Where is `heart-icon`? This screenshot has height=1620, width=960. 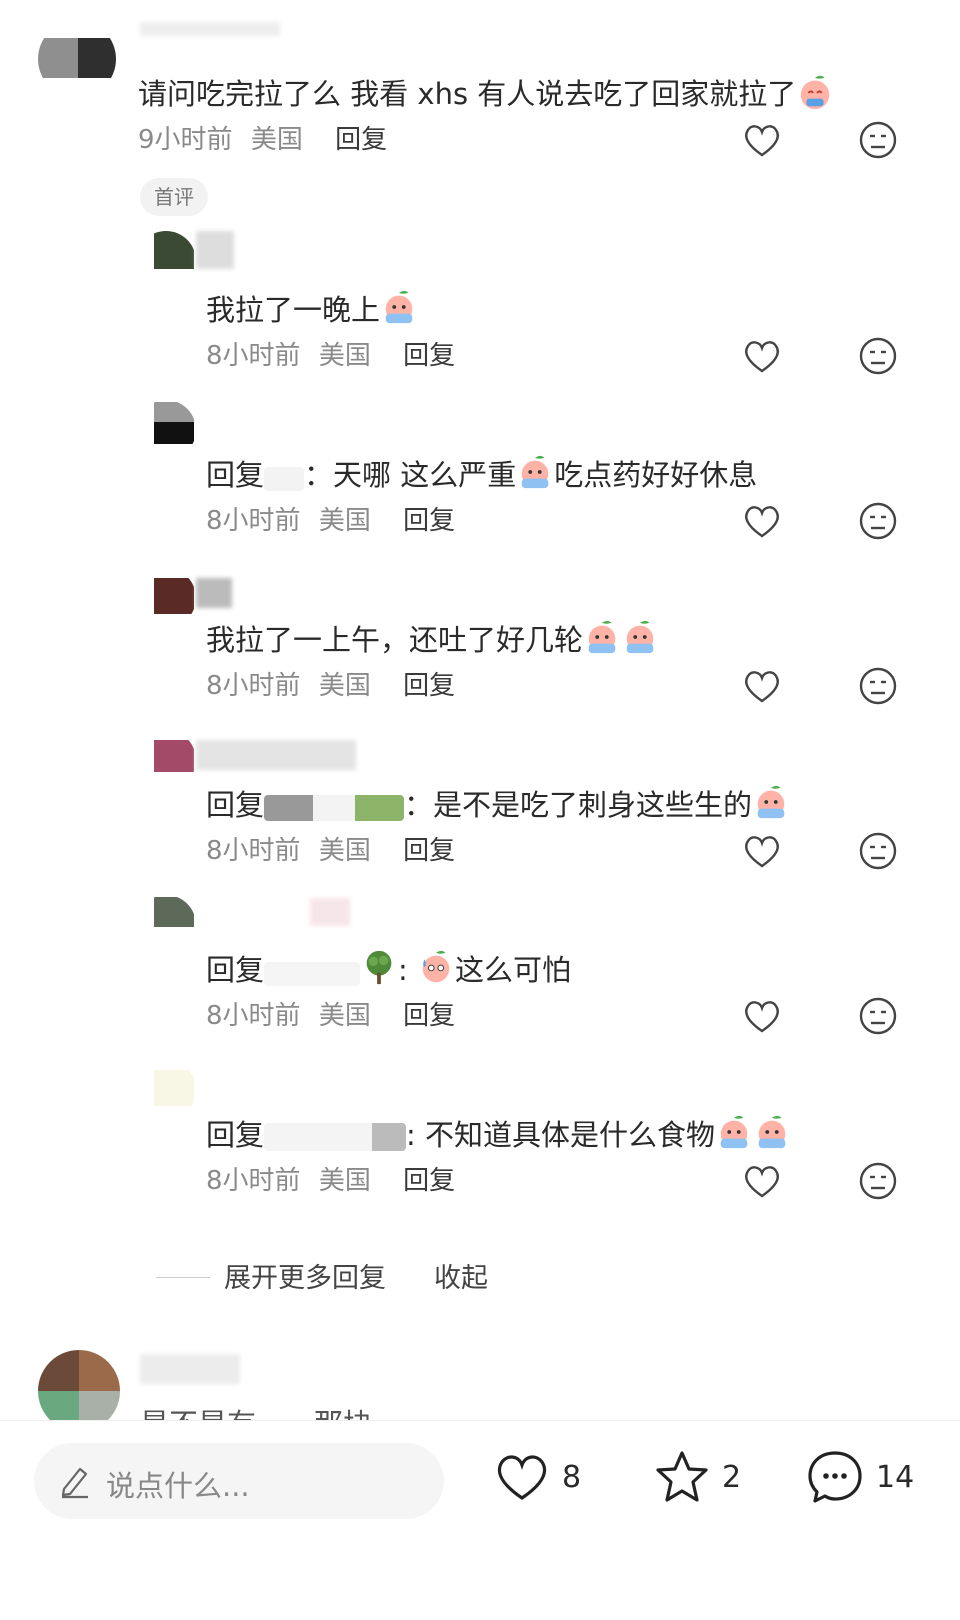
heart-icon is located at coordinates (522, 1477).